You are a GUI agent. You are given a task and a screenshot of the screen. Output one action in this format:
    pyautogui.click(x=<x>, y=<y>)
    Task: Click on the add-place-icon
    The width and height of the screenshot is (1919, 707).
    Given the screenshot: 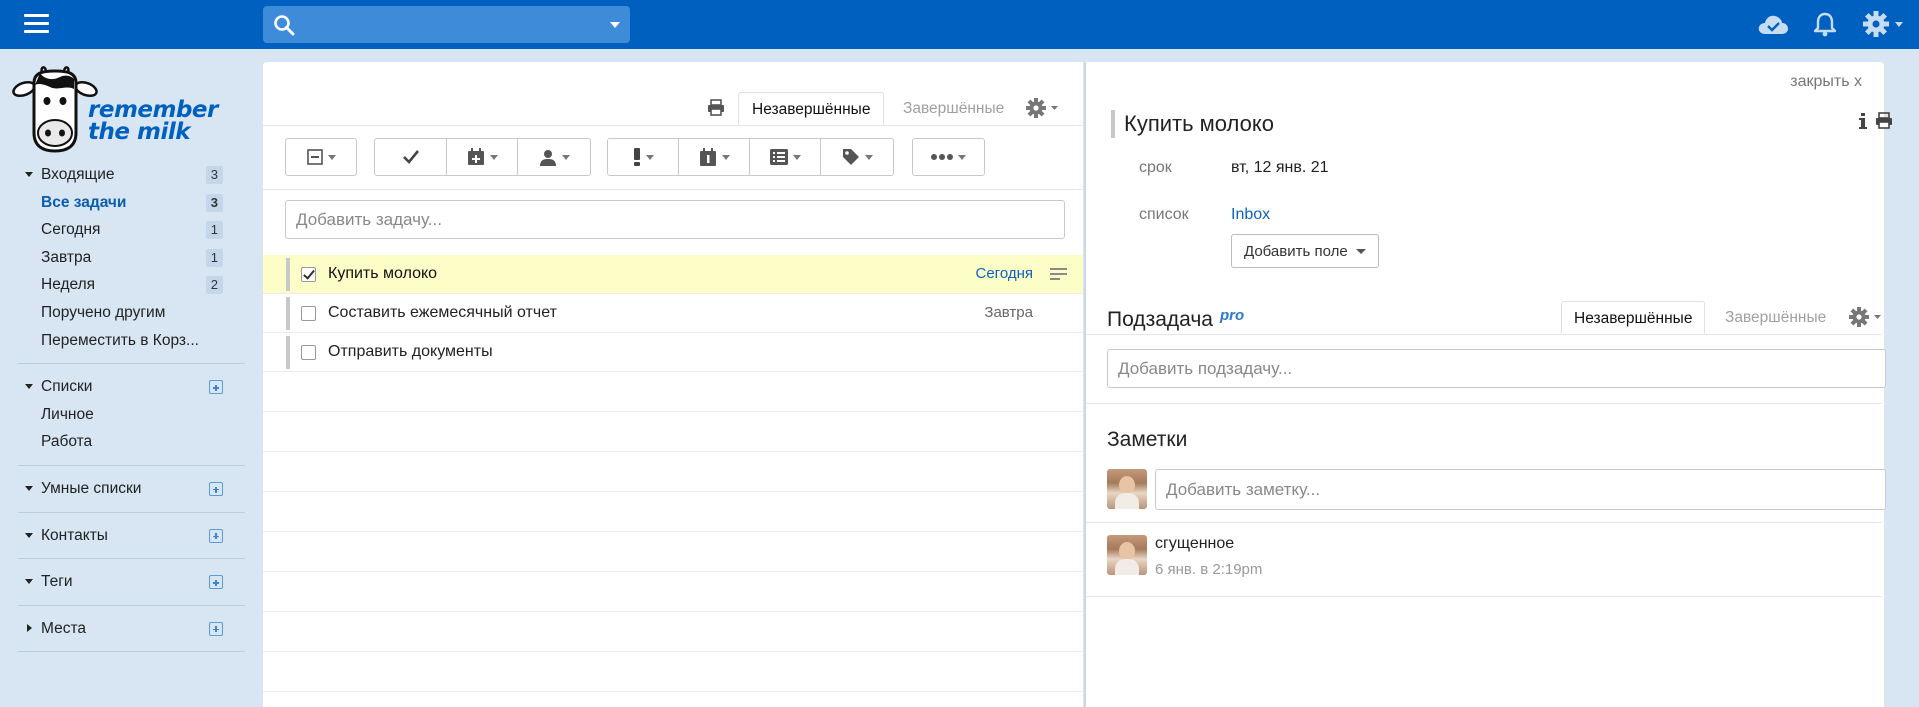 What is the action you would take?
    pyautogui.click(x=216, y=628)
    